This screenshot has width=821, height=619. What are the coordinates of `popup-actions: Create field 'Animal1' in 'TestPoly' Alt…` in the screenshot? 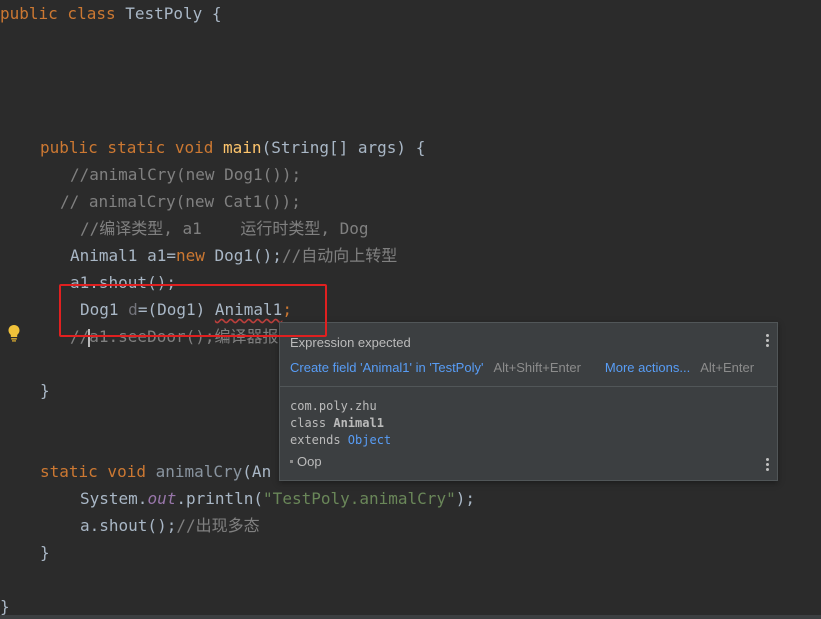 It's located at (525, 367).